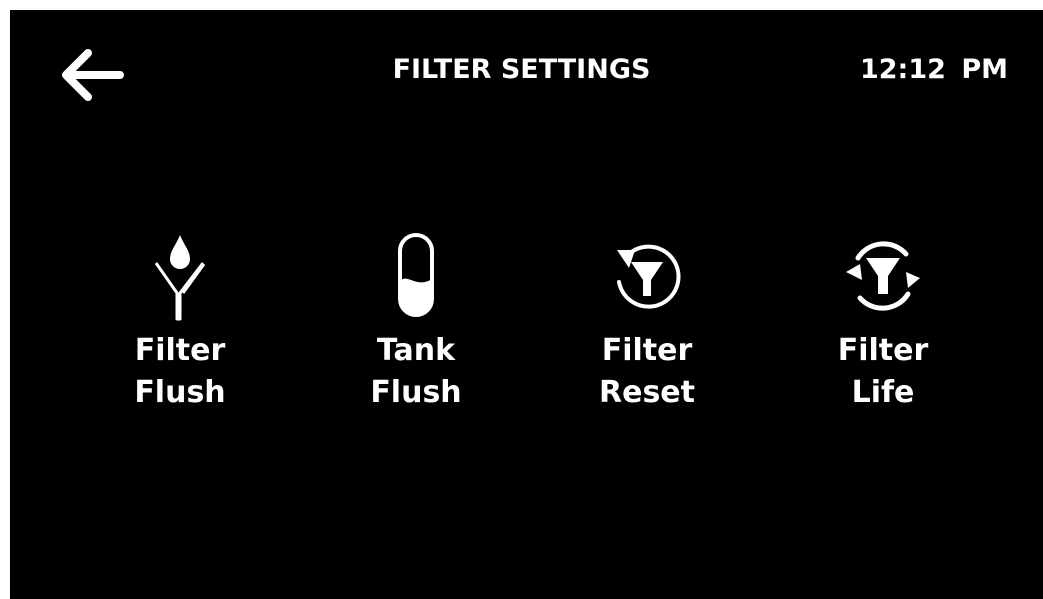 The height and width of the screenshot is (599, 1043). Describe the element at coordinates (415, 372) in the screenshot. I see `tank-flush-label: Tank Flush` at that location.